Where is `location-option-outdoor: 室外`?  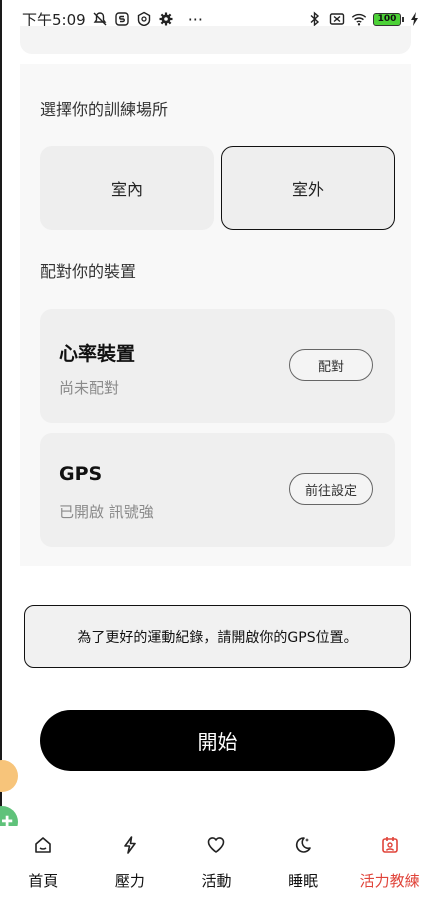
location-option-outdoor: 室外 is located at coordinates (308, 188).